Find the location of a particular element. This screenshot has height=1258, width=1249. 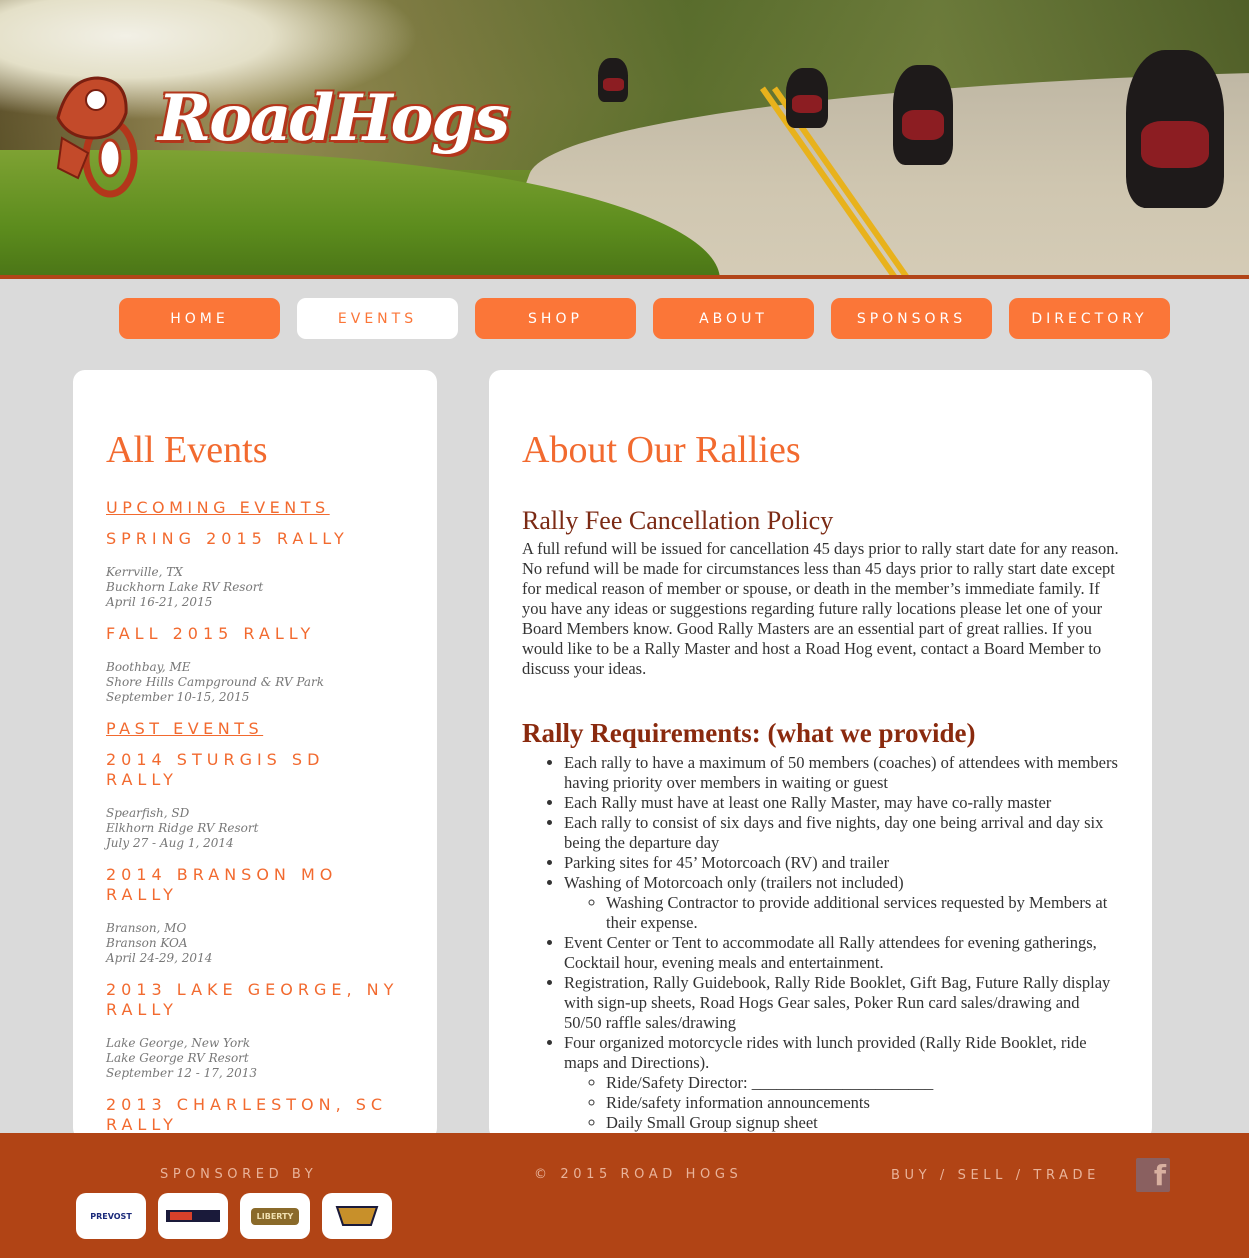

sponsor-liberty-logo: LIBERTY is located at coordinates (275, 1216).